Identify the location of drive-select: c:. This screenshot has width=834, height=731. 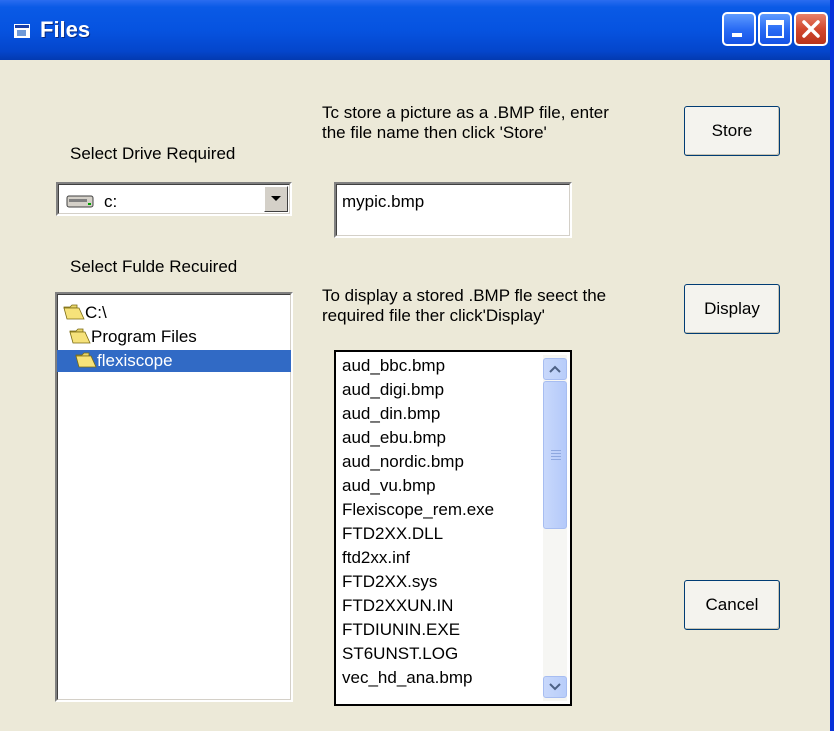
(174, 199).